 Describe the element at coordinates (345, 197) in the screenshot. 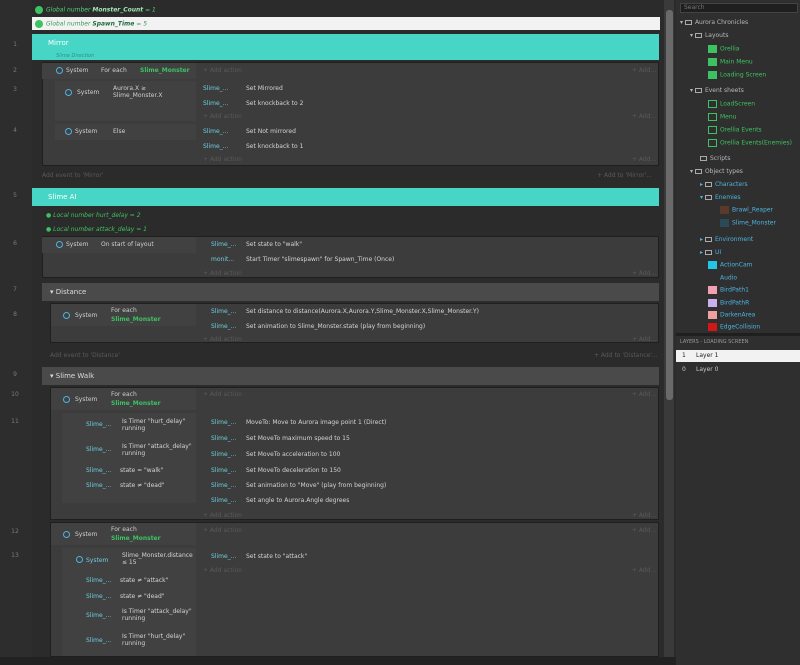

I see `group-slime-ai: Slime AI` at that location.